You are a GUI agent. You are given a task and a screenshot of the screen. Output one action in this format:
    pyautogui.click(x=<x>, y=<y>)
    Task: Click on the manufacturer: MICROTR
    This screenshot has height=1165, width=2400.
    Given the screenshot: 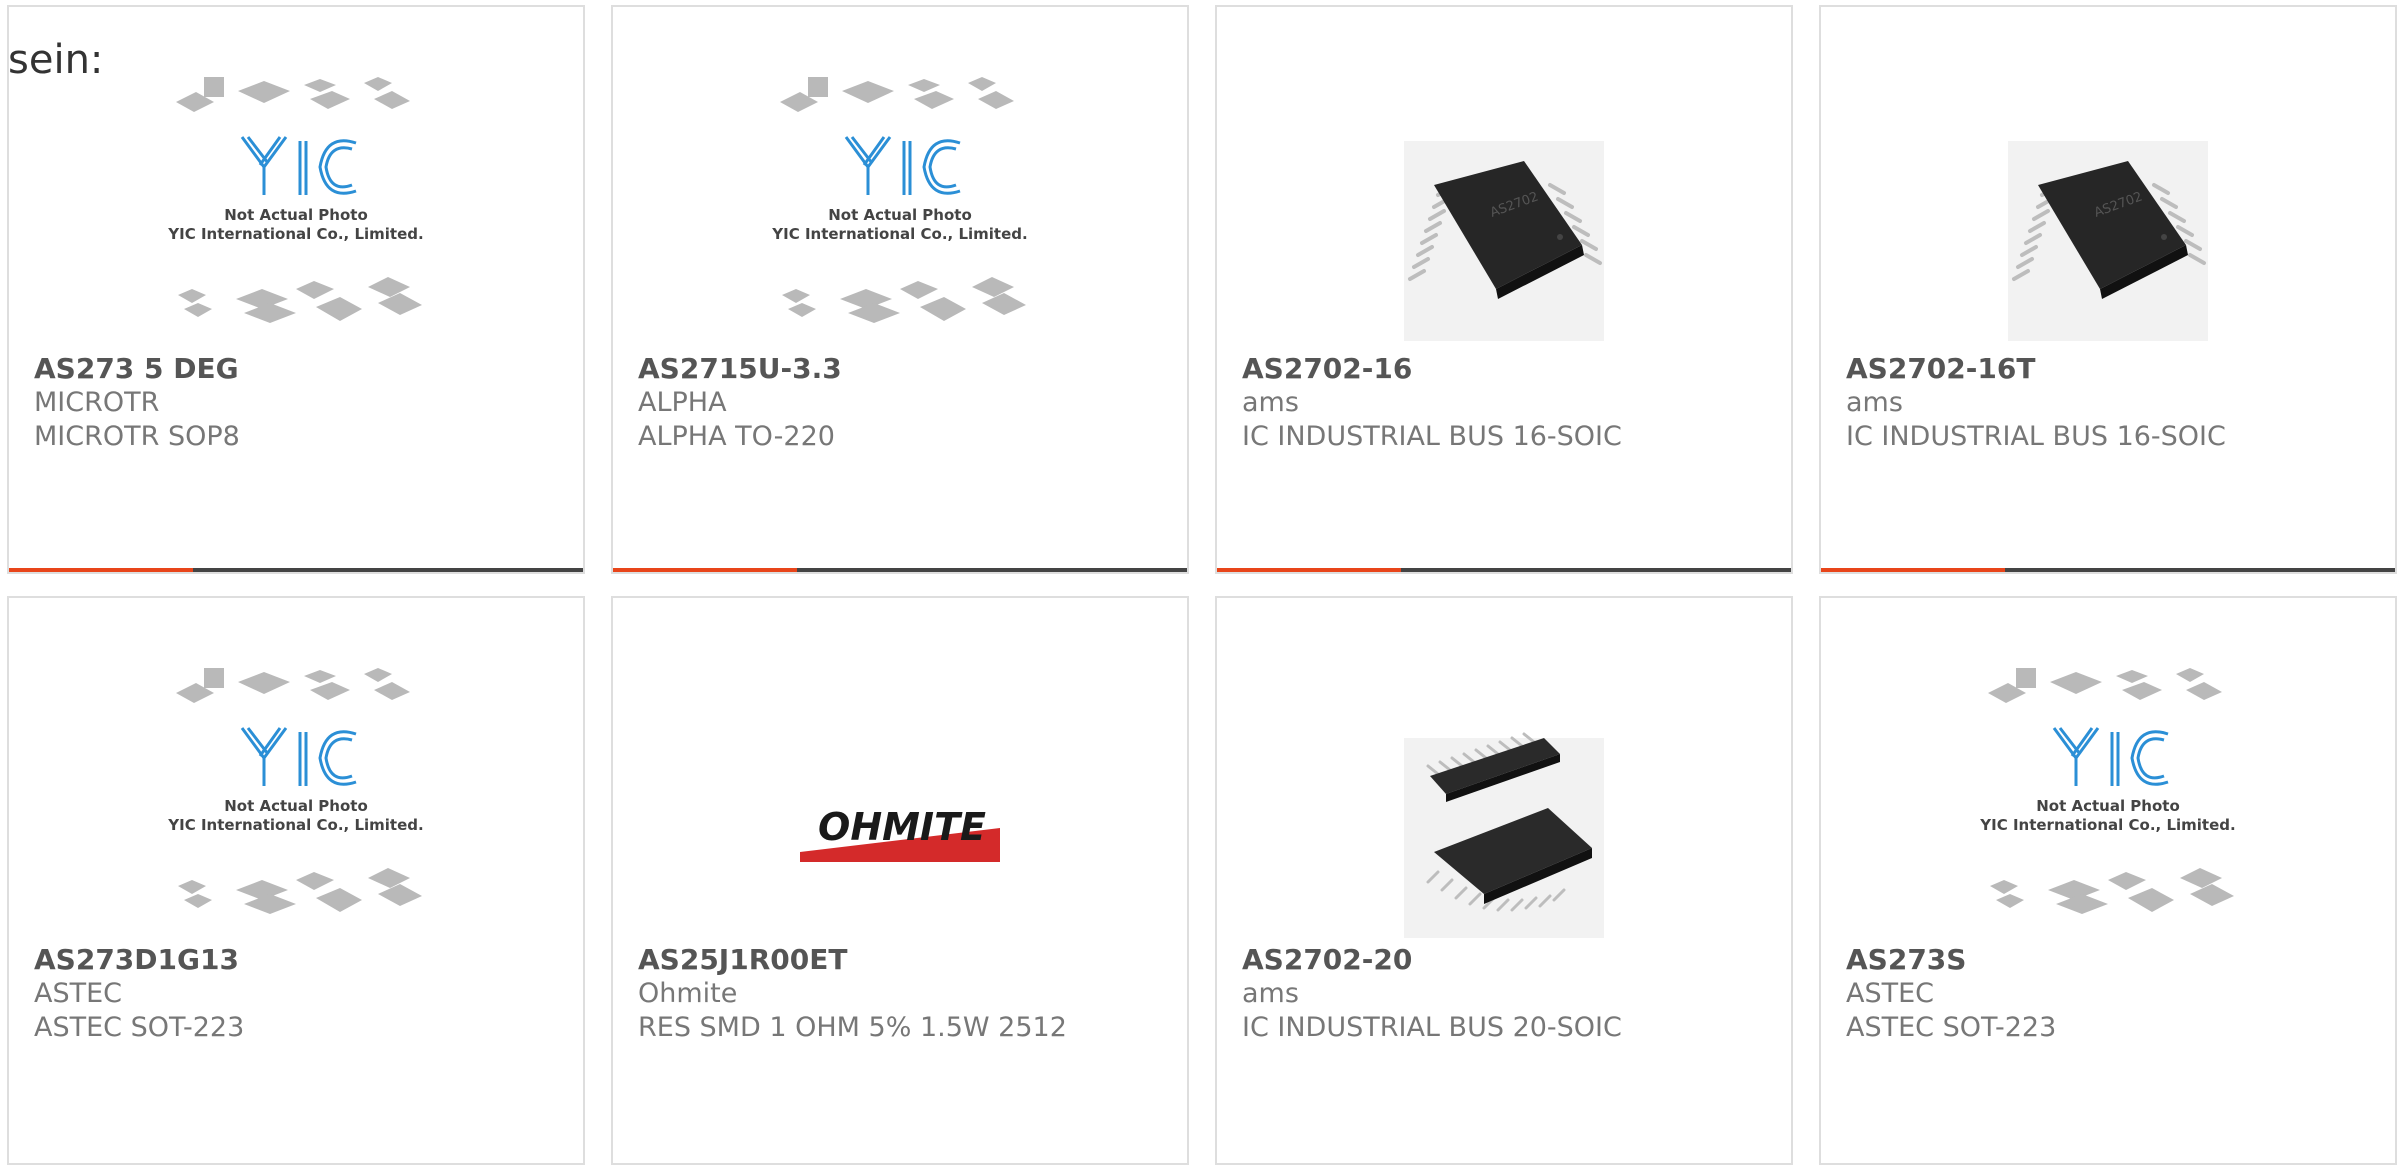 What is the action you would take?
    pyautogui.click(x=97, y=402)
    